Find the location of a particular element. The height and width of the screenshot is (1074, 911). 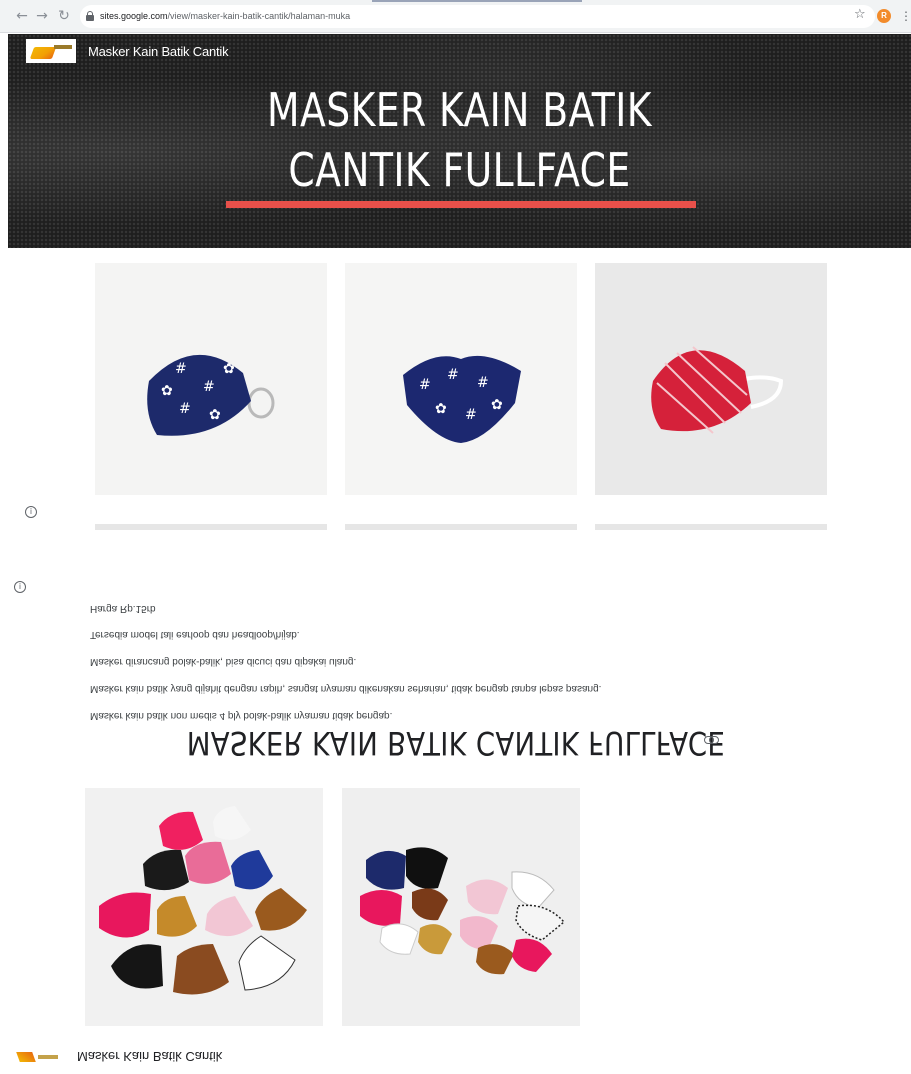

url-host: sites.google.com is located at coordinates (134, 16).